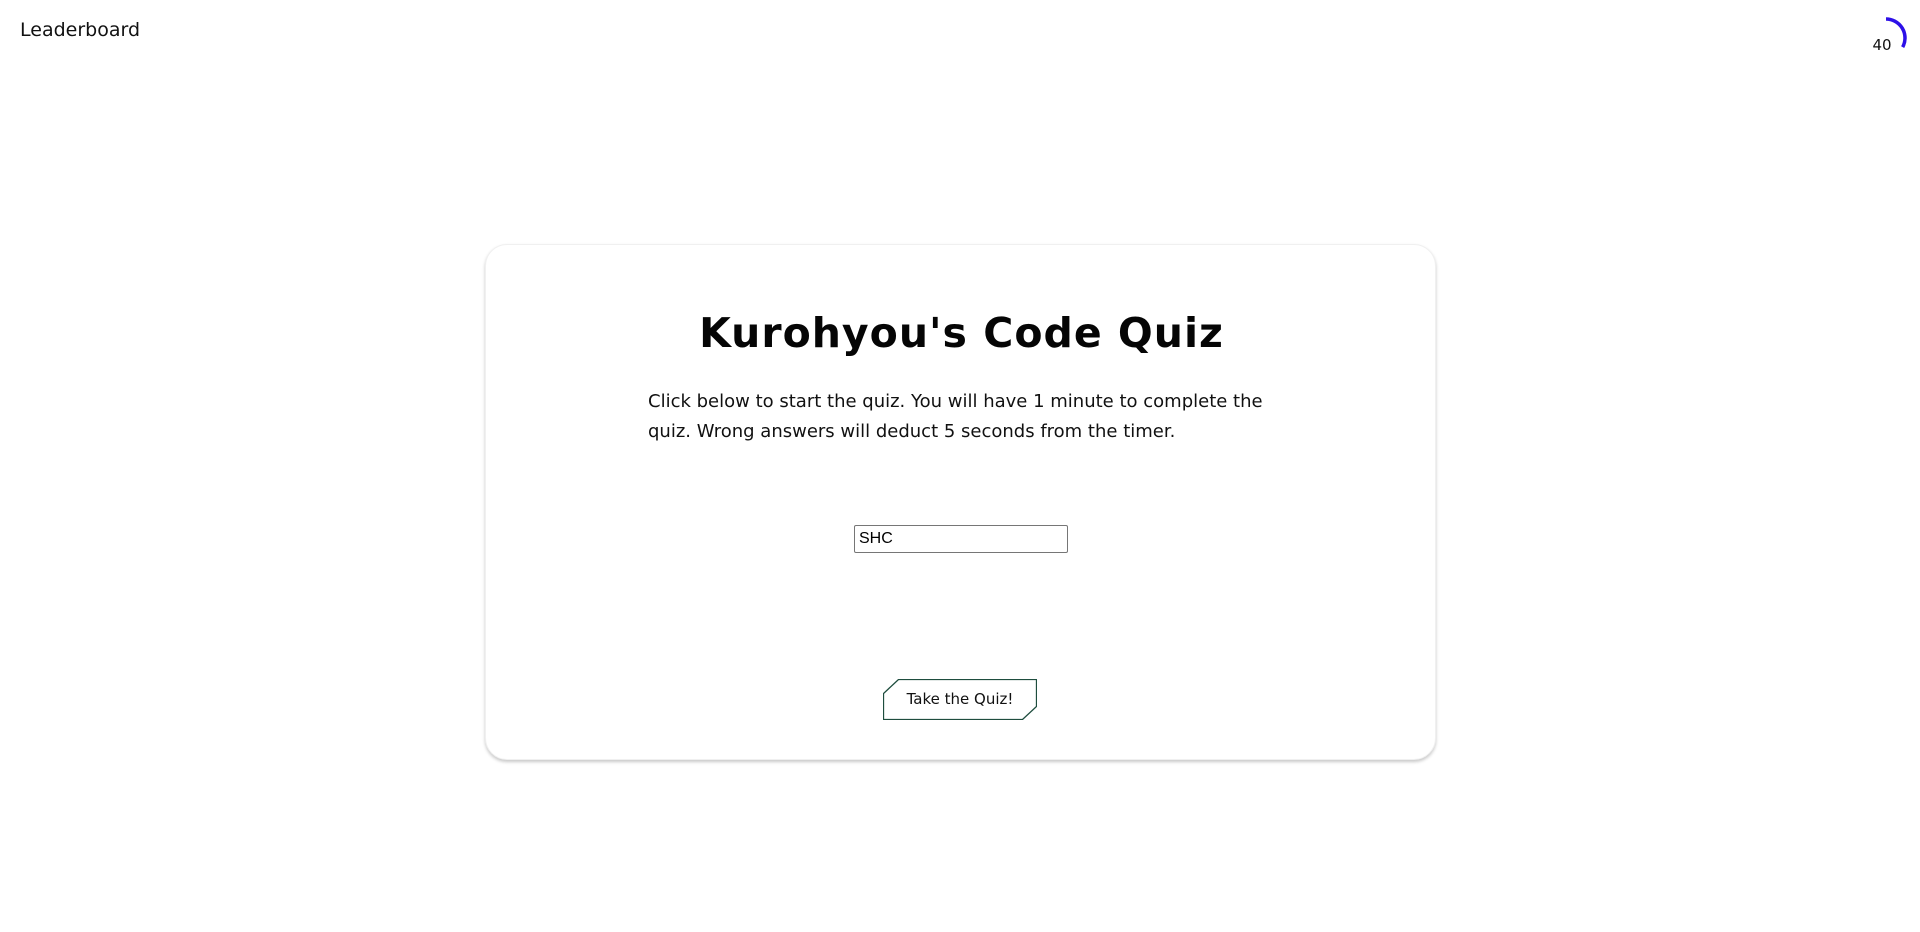  Describe the element at coordinates (961, 333) in the screenshot. I see `quiz-title: Kurohyou's Code Quiz` at that location.